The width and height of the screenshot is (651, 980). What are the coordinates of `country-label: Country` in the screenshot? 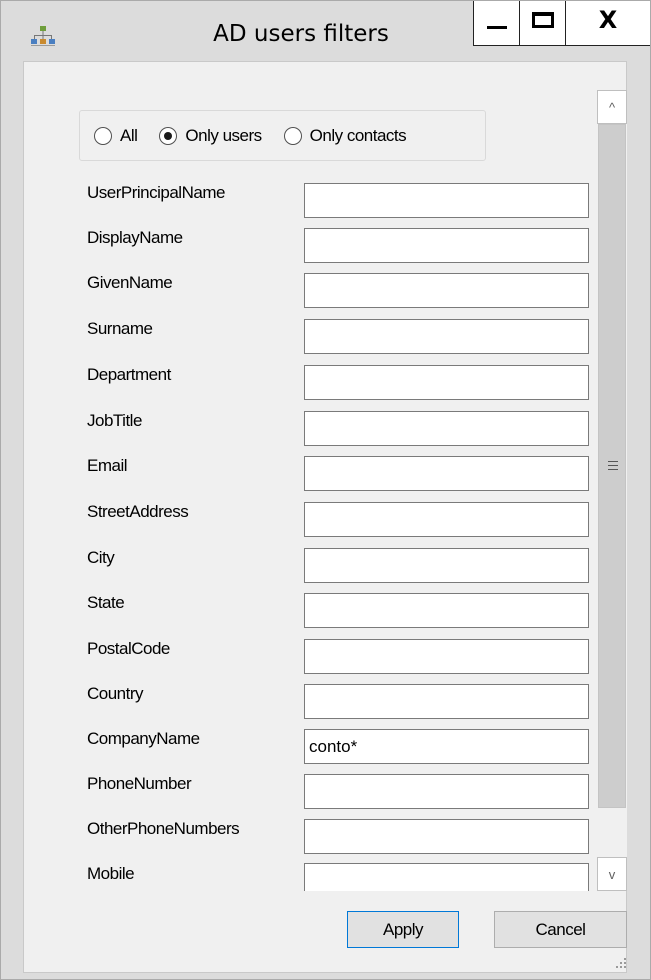 It's located at (115, 693).